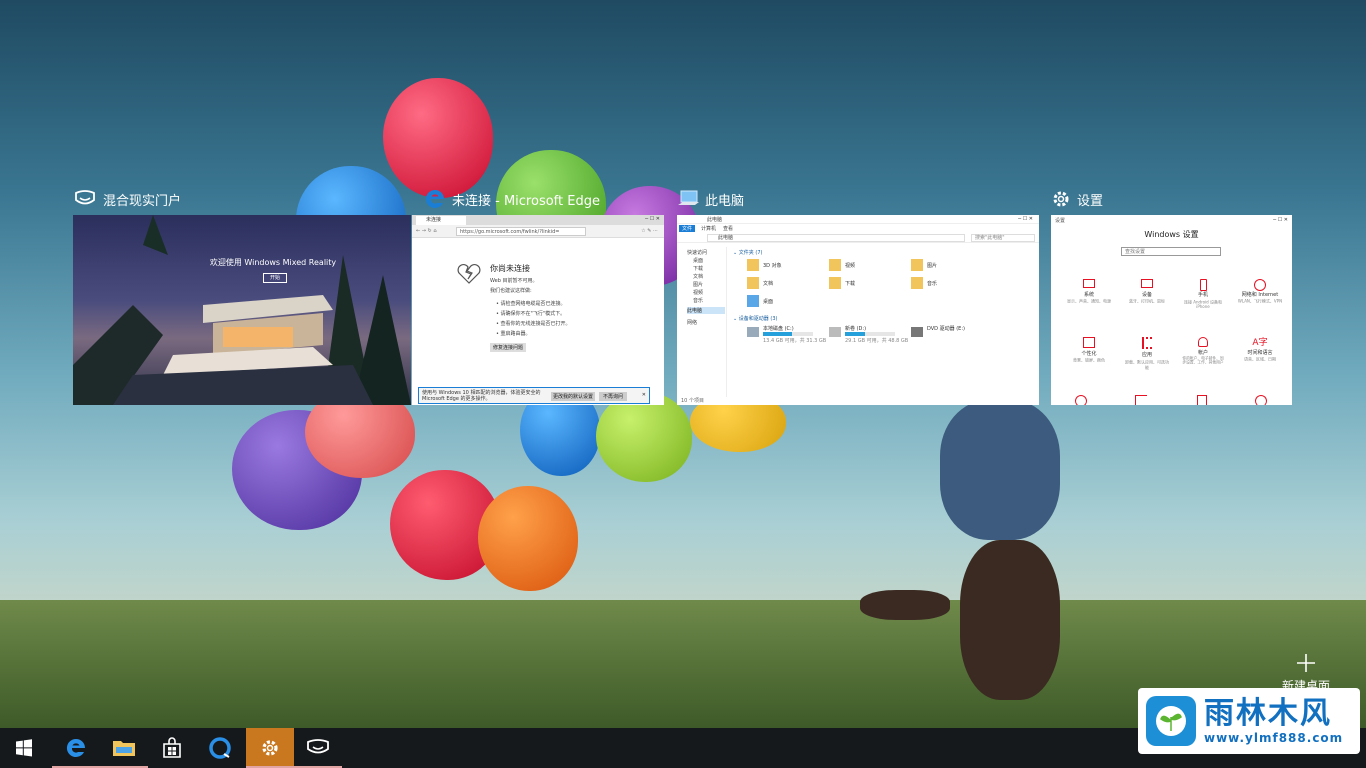 This screenshot has height=768, width=1366. What do you see at coordinates (1202, 400) in the screenshot?
I see `privacy-icon` at bounding box center [1202, 400].